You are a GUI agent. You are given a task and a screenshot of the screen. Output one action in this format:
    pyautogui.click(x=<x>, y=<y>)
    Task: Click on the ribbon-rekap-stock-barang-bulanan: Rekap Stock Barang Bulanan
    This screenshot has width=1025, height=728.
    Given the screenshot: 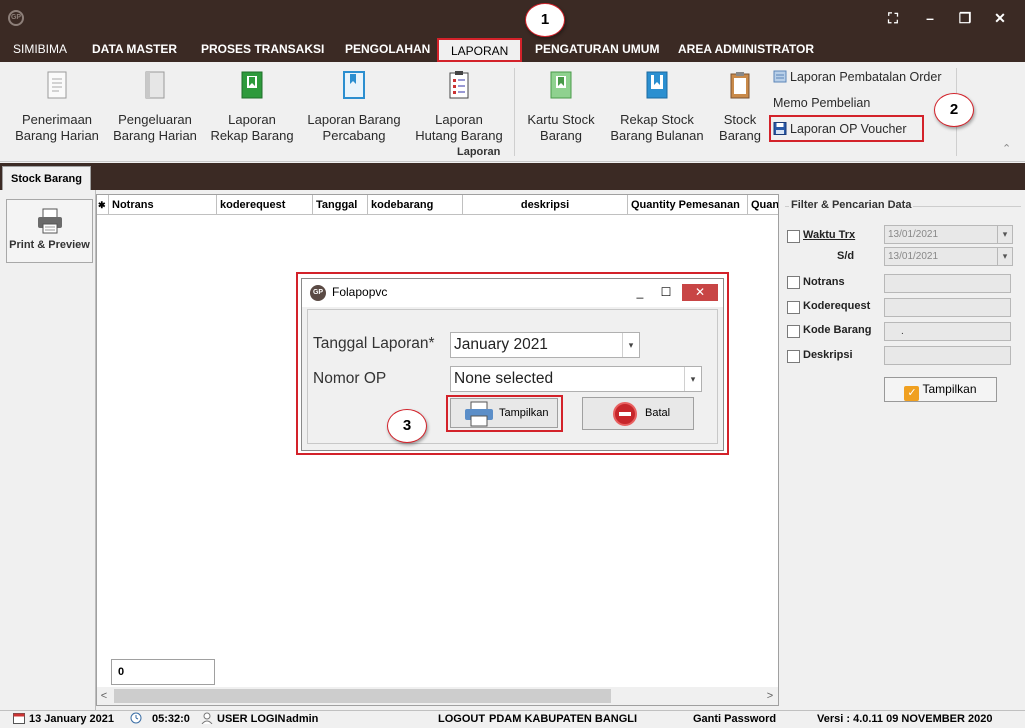 What is the action you would take?
    pyautogui.click(x=657, y=107)
    